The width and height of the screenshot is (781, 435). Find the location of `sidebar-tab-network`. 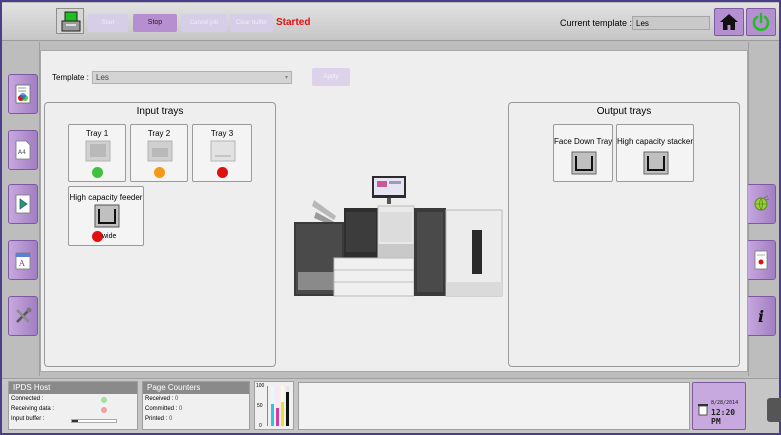

sidebar-tab-network is located at coordinates (761, 204).